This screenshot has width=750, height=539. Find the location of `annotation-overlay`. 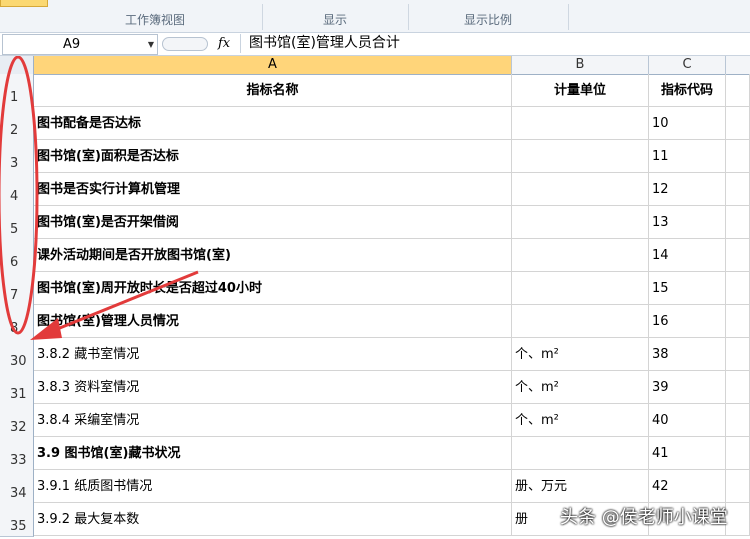

annotation-overlay is located at coordinates (99, 198).